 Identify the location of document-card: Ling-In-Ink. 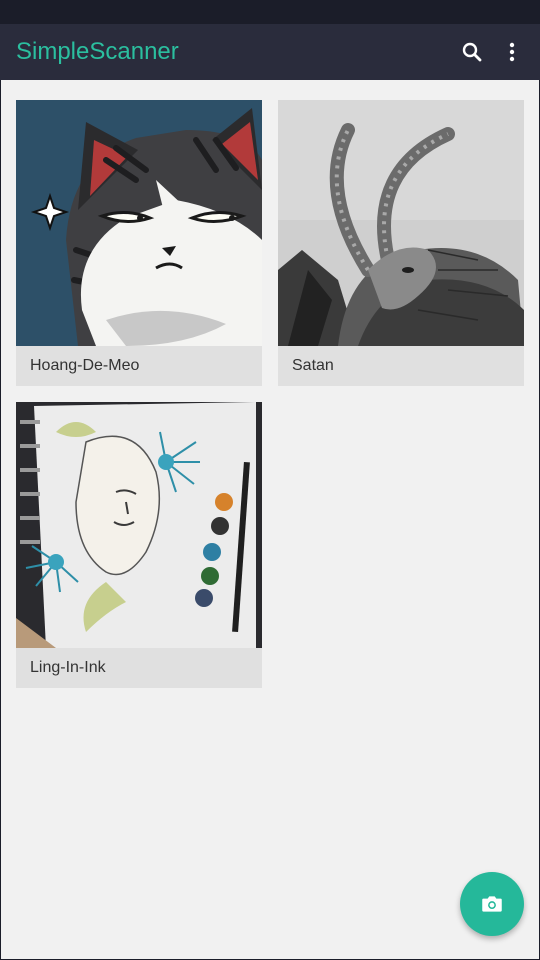
(139, 545).